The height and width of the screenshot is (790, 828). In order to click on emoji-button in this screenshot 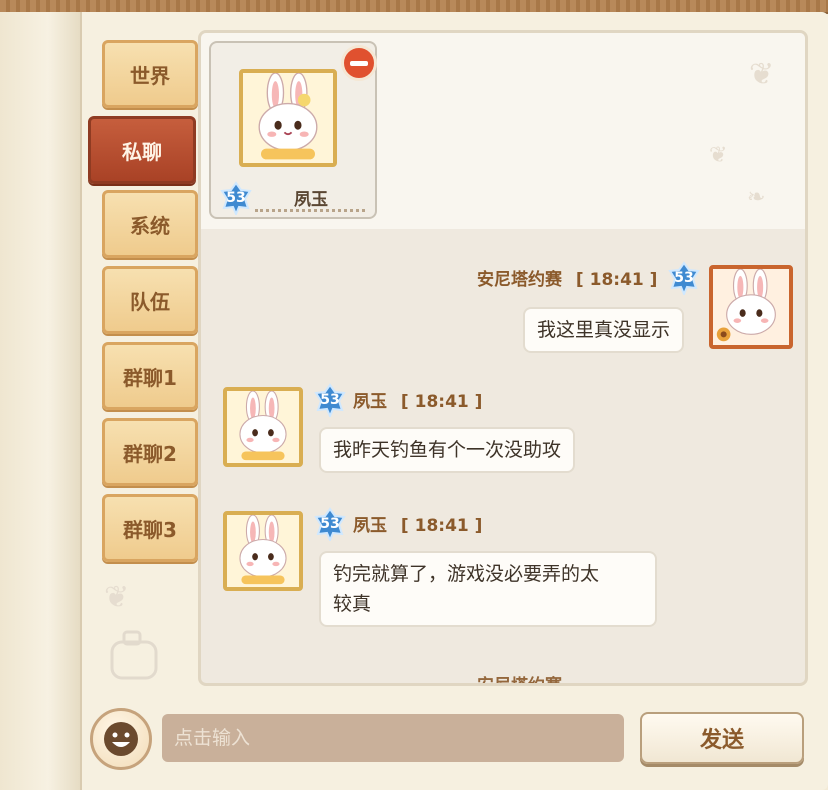, I will do `click(121, 739)`.